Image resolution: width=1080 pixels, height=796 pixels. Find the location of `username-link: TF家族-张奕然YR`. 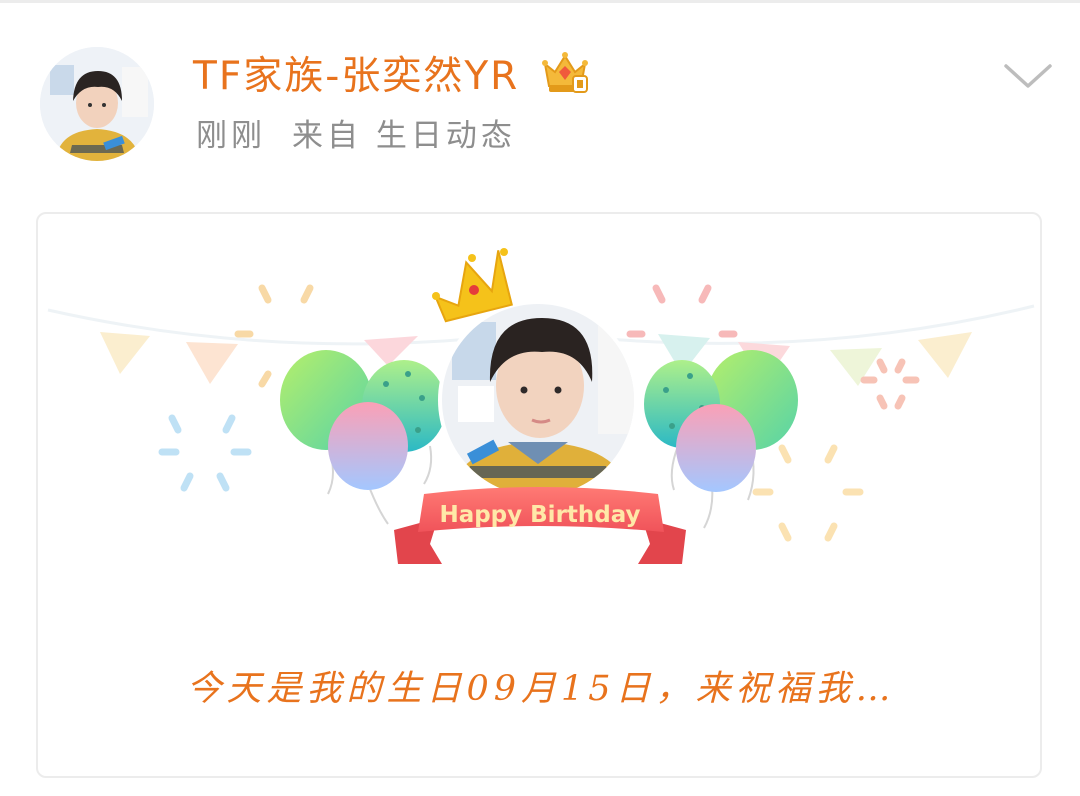

username-link: TF家族-张奕然YR is located at coordinates (356, 77).